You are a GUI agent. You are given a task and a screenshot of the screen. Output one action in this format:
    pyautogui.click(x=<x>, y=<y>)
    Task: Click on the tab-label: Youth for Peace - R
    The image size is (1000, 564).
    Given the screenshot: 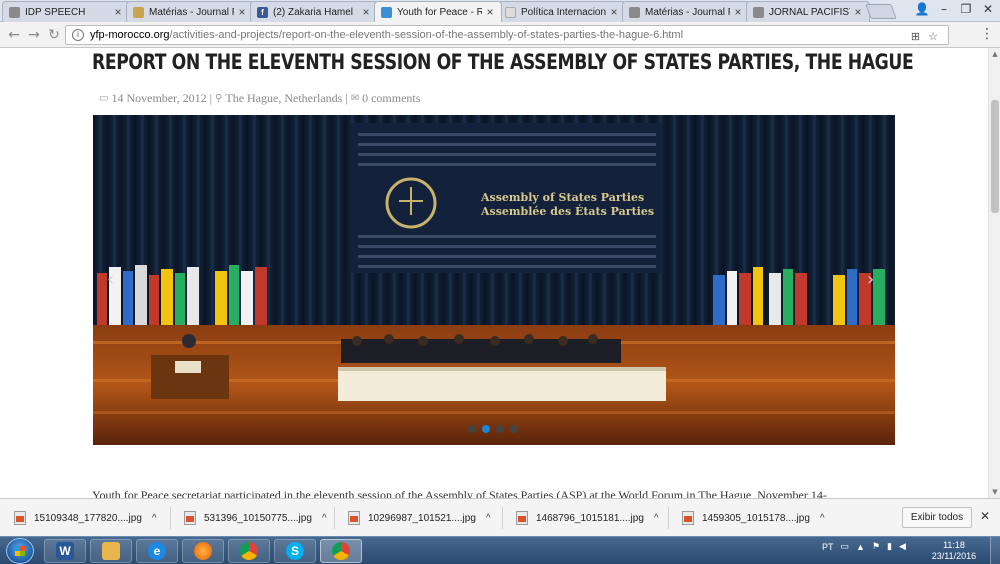 What is the action you would take?
    pyautogui.click(x=439, y=12)
    